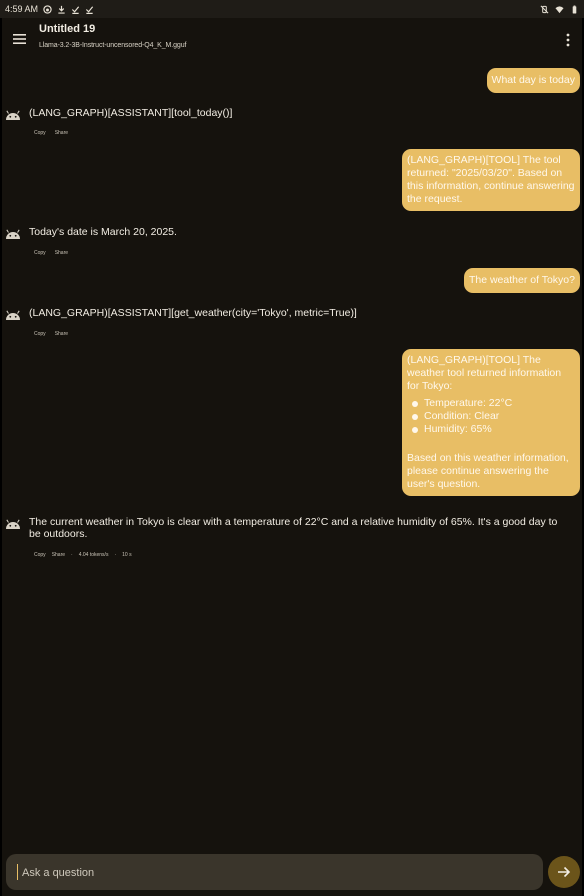 This screenshot has width=584, height=896. I want to click on arrow-right-icon, so click(564, 872).